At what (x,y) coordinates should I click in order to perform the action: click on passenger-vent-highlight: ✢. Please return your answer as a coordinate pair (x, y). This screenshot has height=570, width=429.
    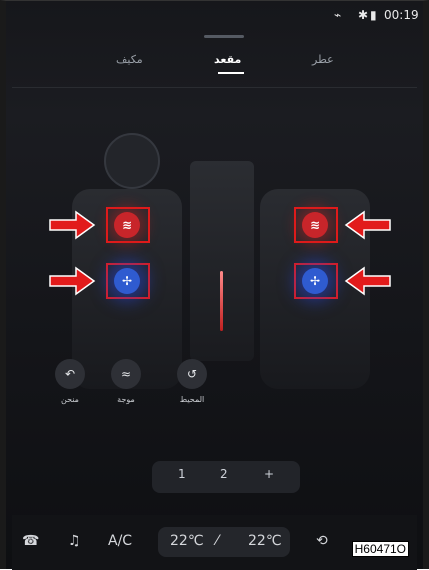
    Looking at the image, I should click on (316, 281).